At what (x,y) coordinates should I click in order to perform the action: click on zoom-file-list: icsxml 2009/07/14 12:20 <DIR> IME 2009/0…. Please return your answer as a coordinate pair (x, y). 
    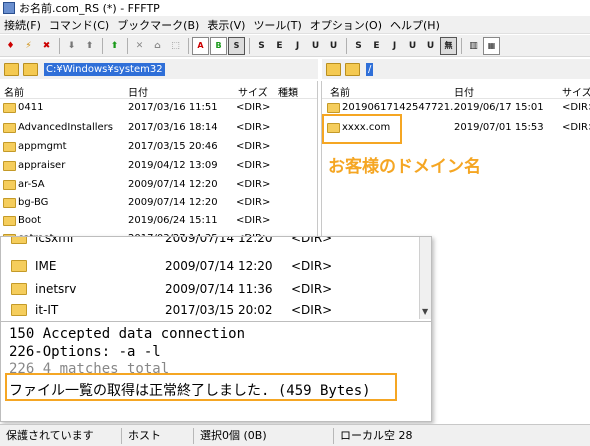
    Looking at the image, I should click on (210, 278).